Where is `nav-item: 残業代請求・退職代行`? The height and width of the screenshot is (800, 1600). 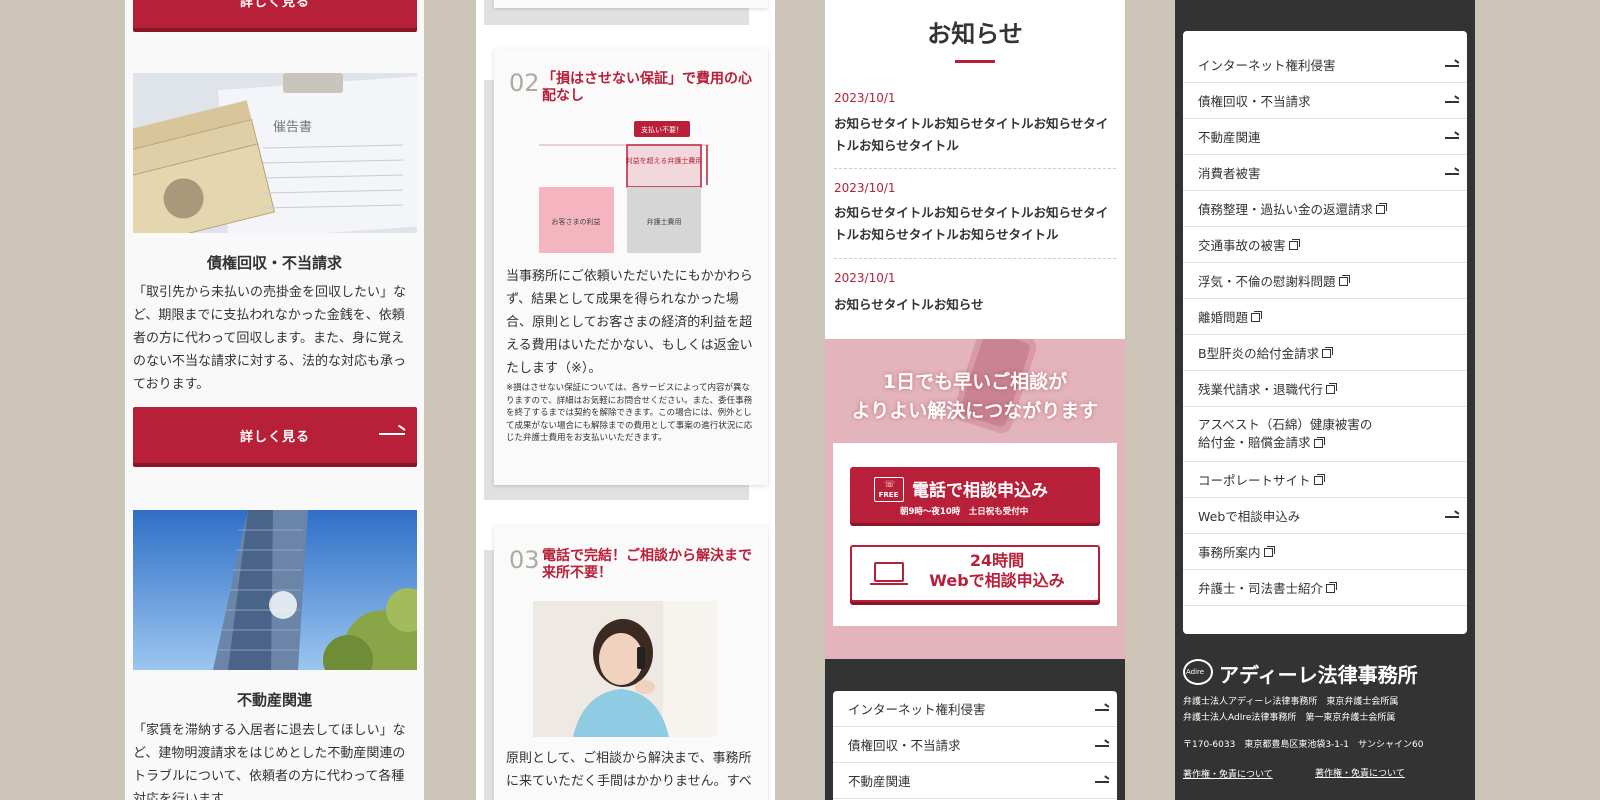 nav-item: 残業代請求・退職代行 is located at coordinates (1325, 389).